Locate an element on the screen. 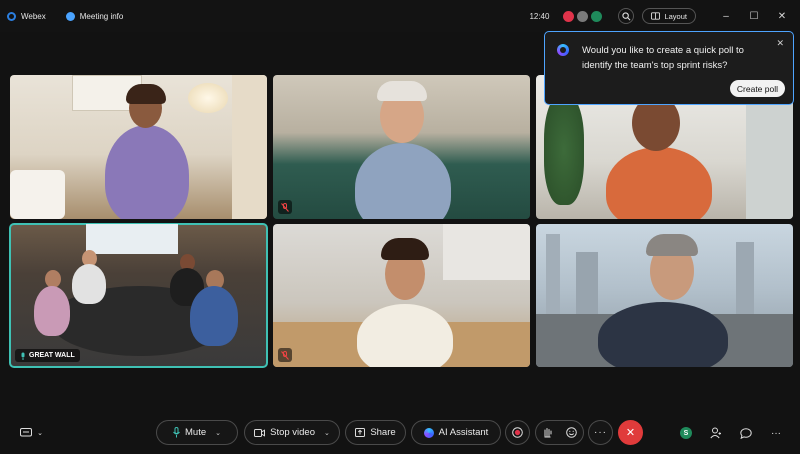 The height and width of the screenshot is (454, 800). pendant-lamp is located at coordinates (208, 98).